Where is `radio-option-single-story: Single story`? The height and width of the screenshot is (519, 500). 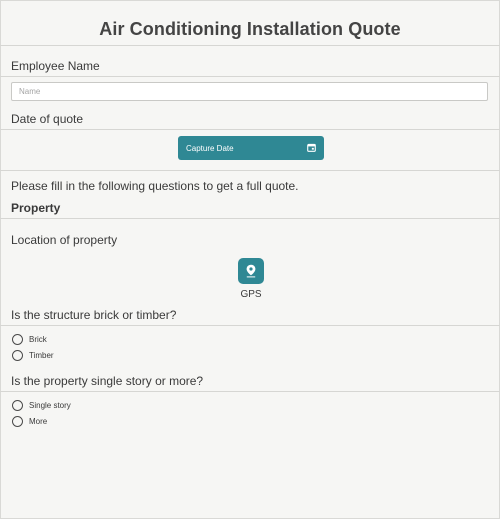 radio-option-single-story: Single story is located at coordinates (41, 405).